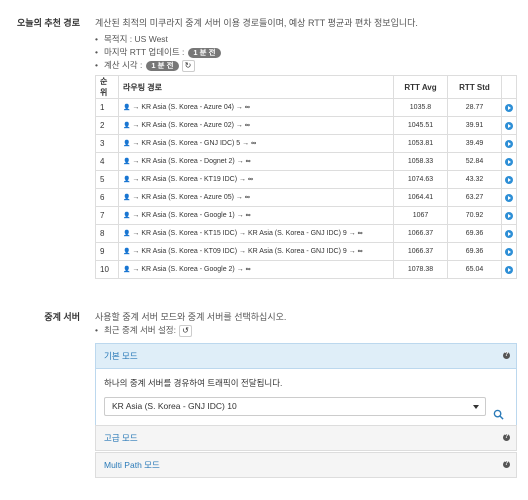 This screenshot has width=528, height=500. I want to click on rank-cell: 1, so click(107, 107).